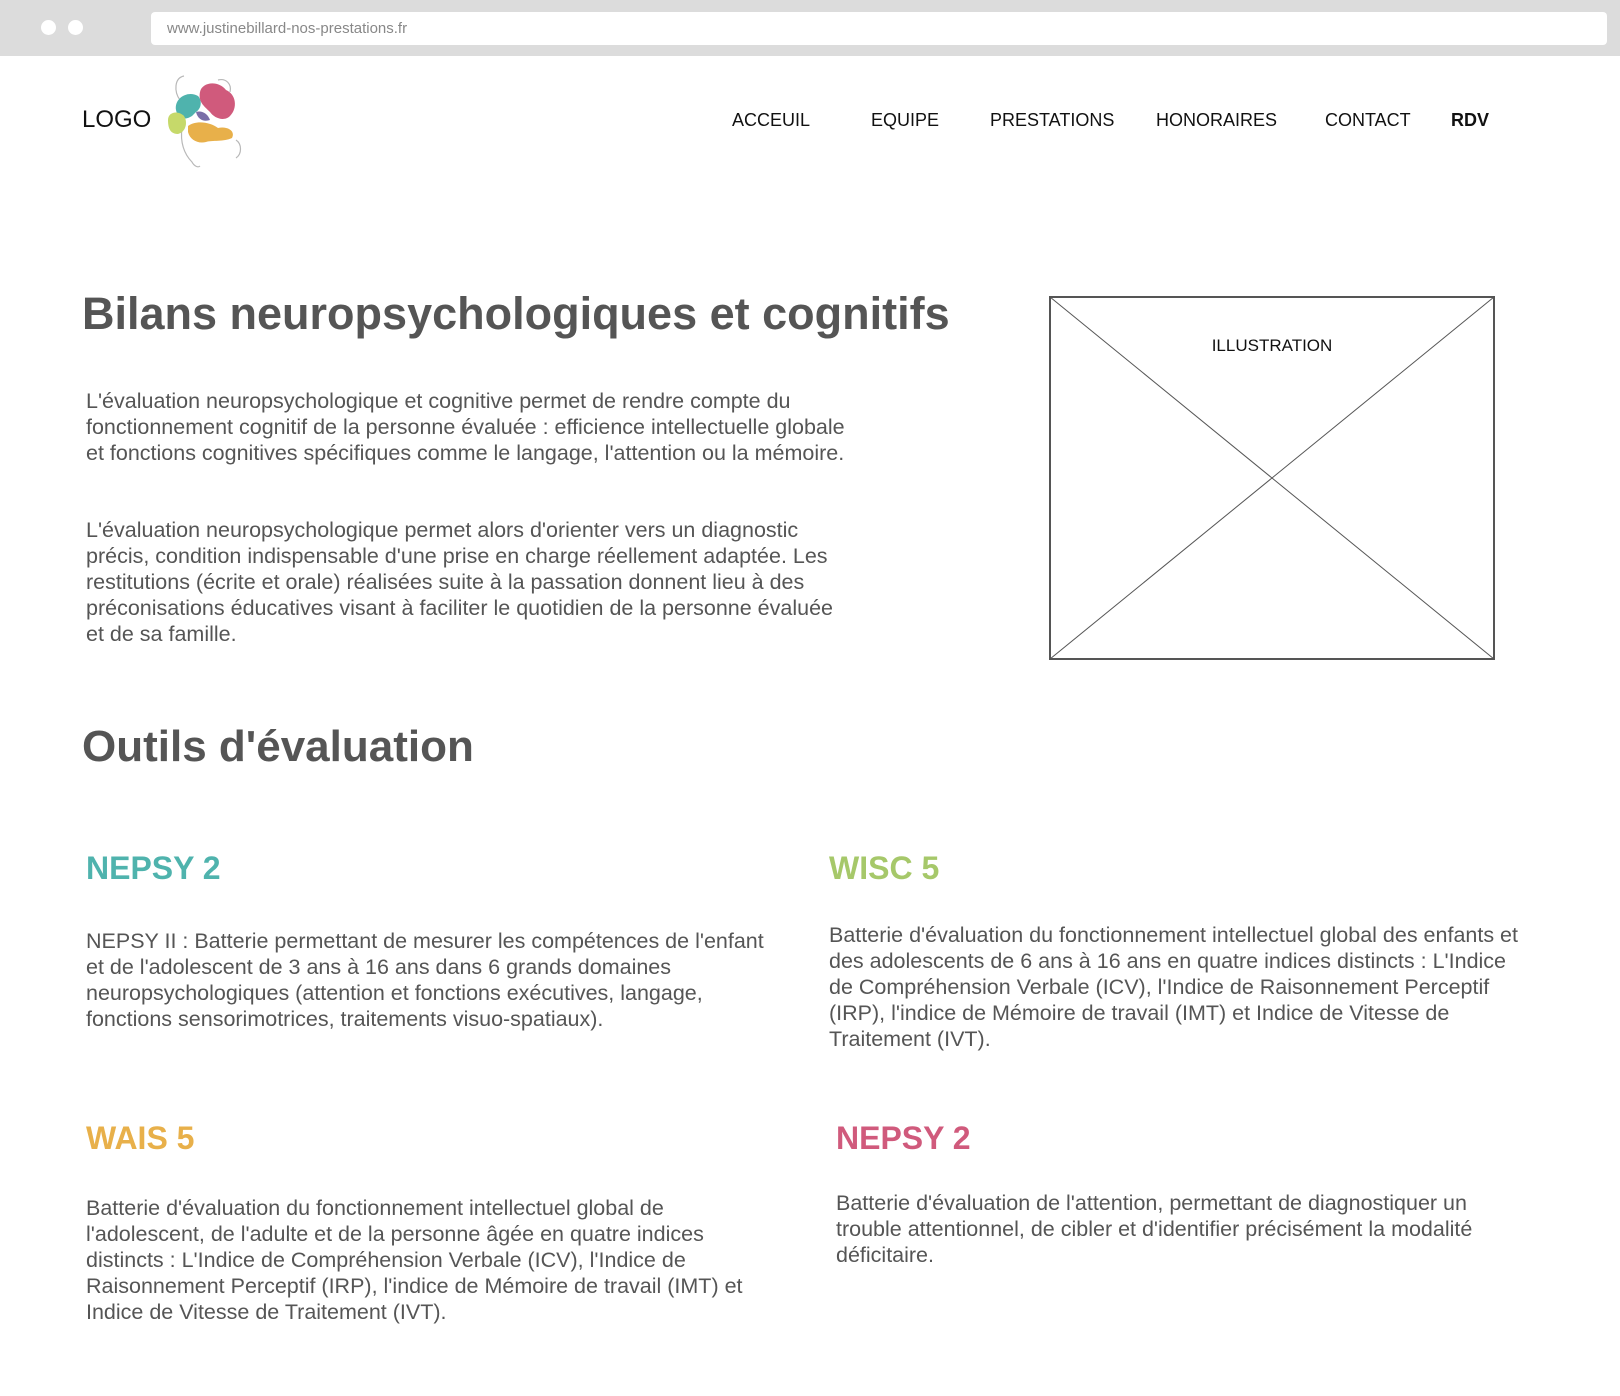  I want to click on brain-puzzle-icon, so click(205, 121).